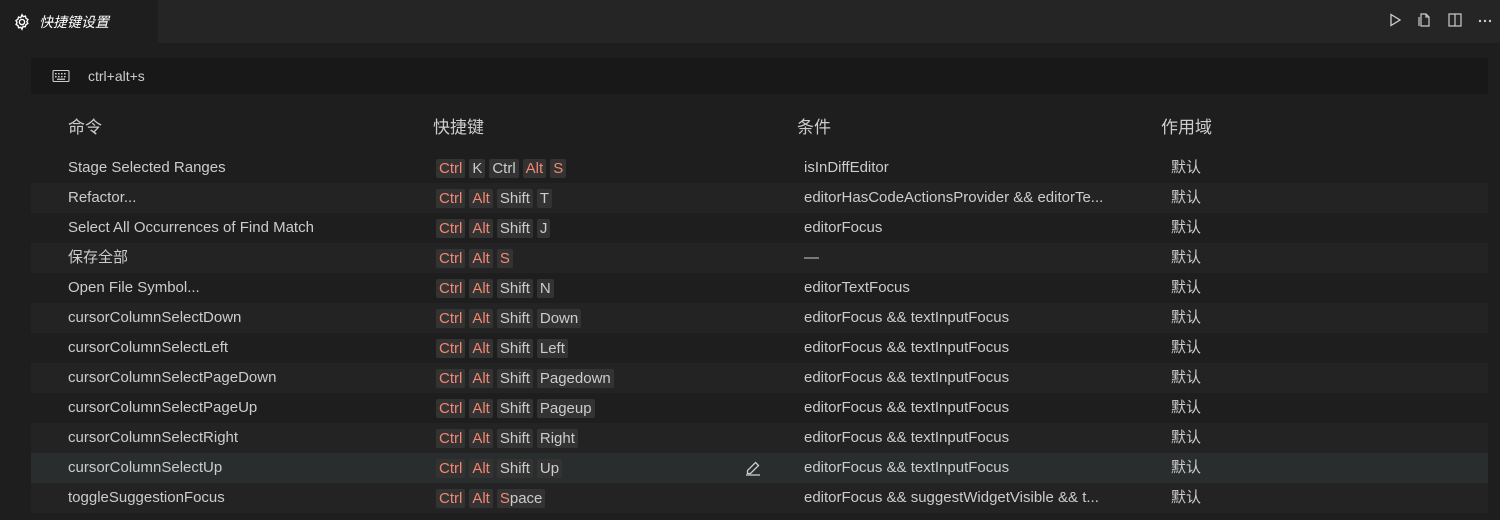 The width and height of the screenshot is (1500, 520). I want to click on keybinding-cell: Ctrl Alt Shift Up, so click(499, 468).